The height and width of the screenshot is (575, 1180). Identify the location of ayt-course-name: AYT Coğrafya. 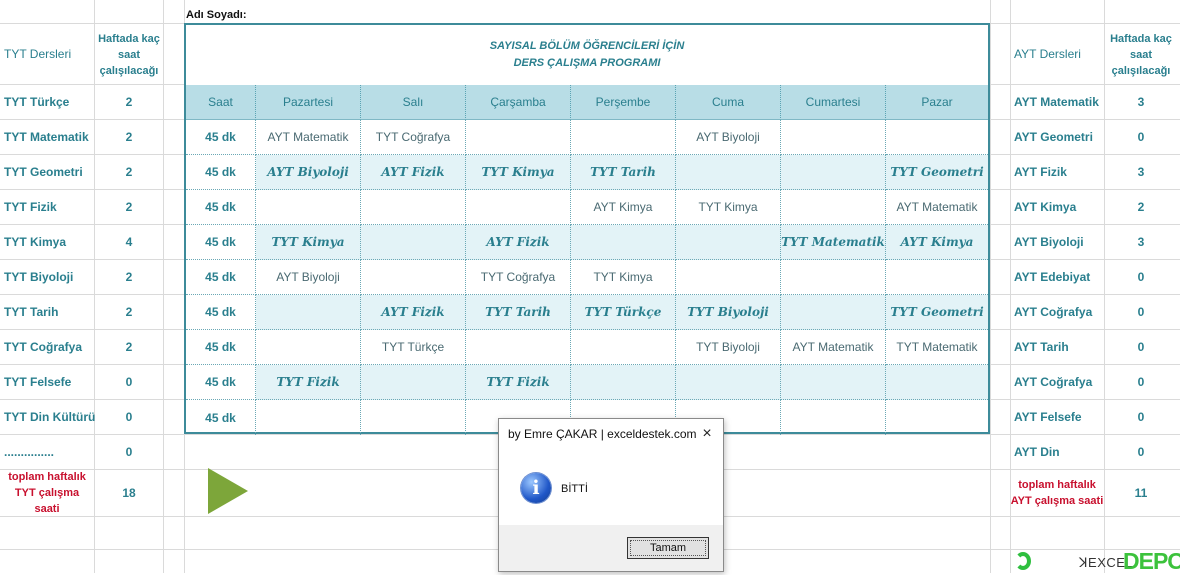
(1053, 381).